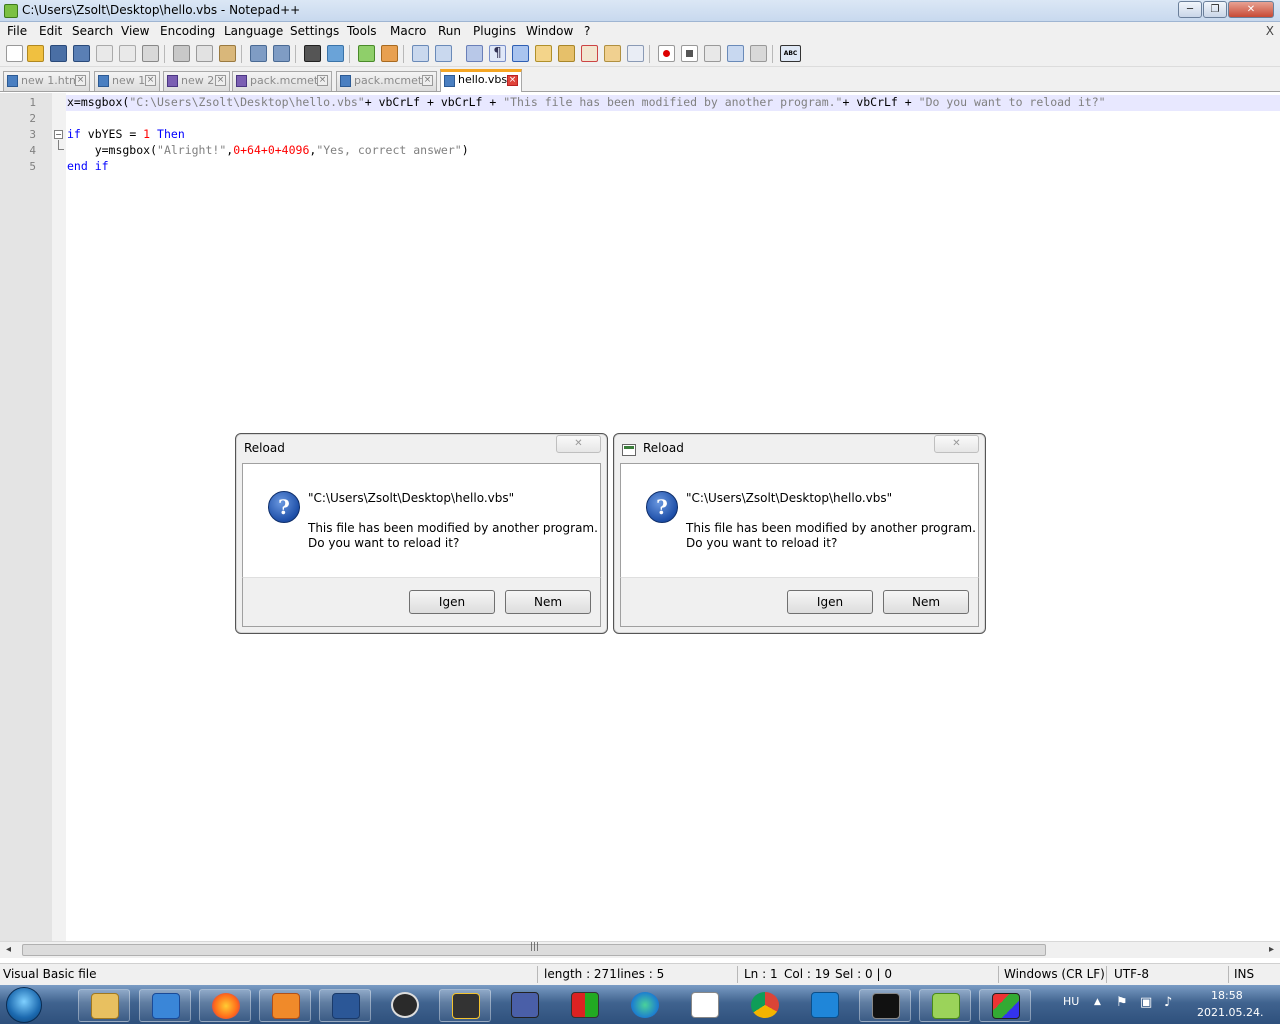 This screenshot has width=1280, height=1024. I want to click on network-icon: ▣, so click(1146, 1002).